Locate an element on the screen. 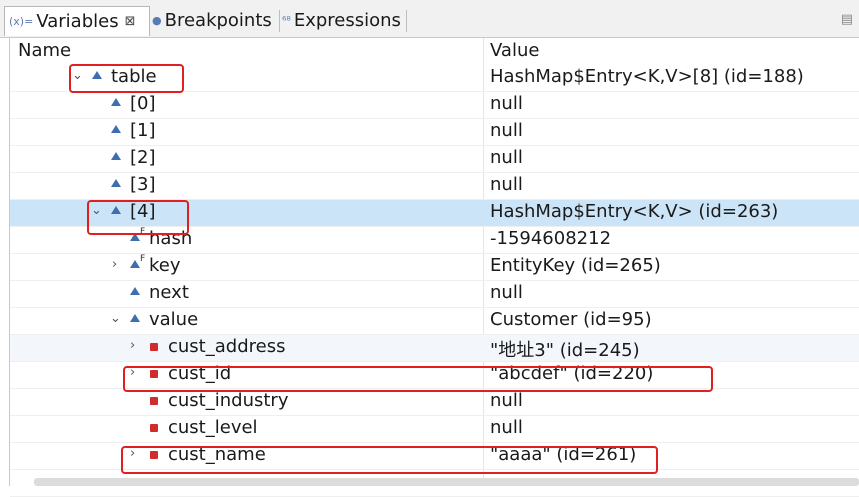  highlight-box-cust-id is located at coordinates (418, 379).